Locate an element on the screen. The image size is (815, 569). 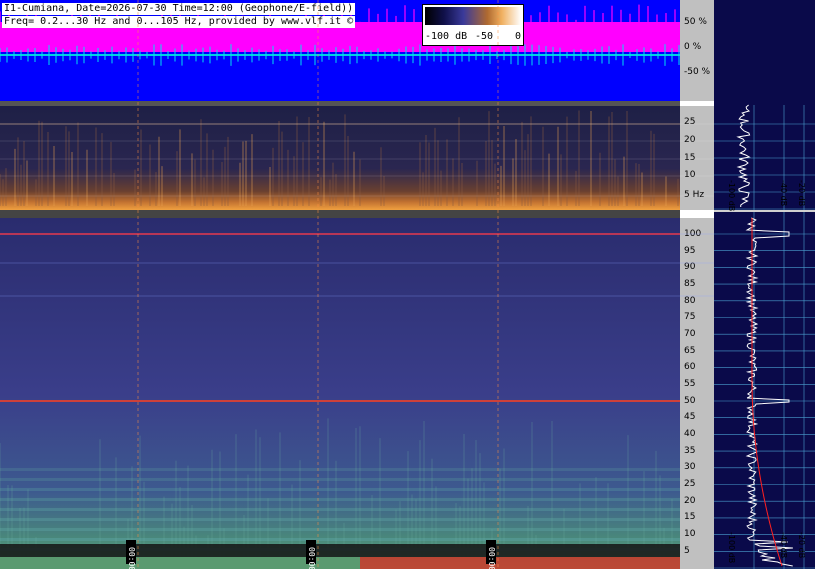
time-marker-2: 00:00 is located at coordinates (311, 554).